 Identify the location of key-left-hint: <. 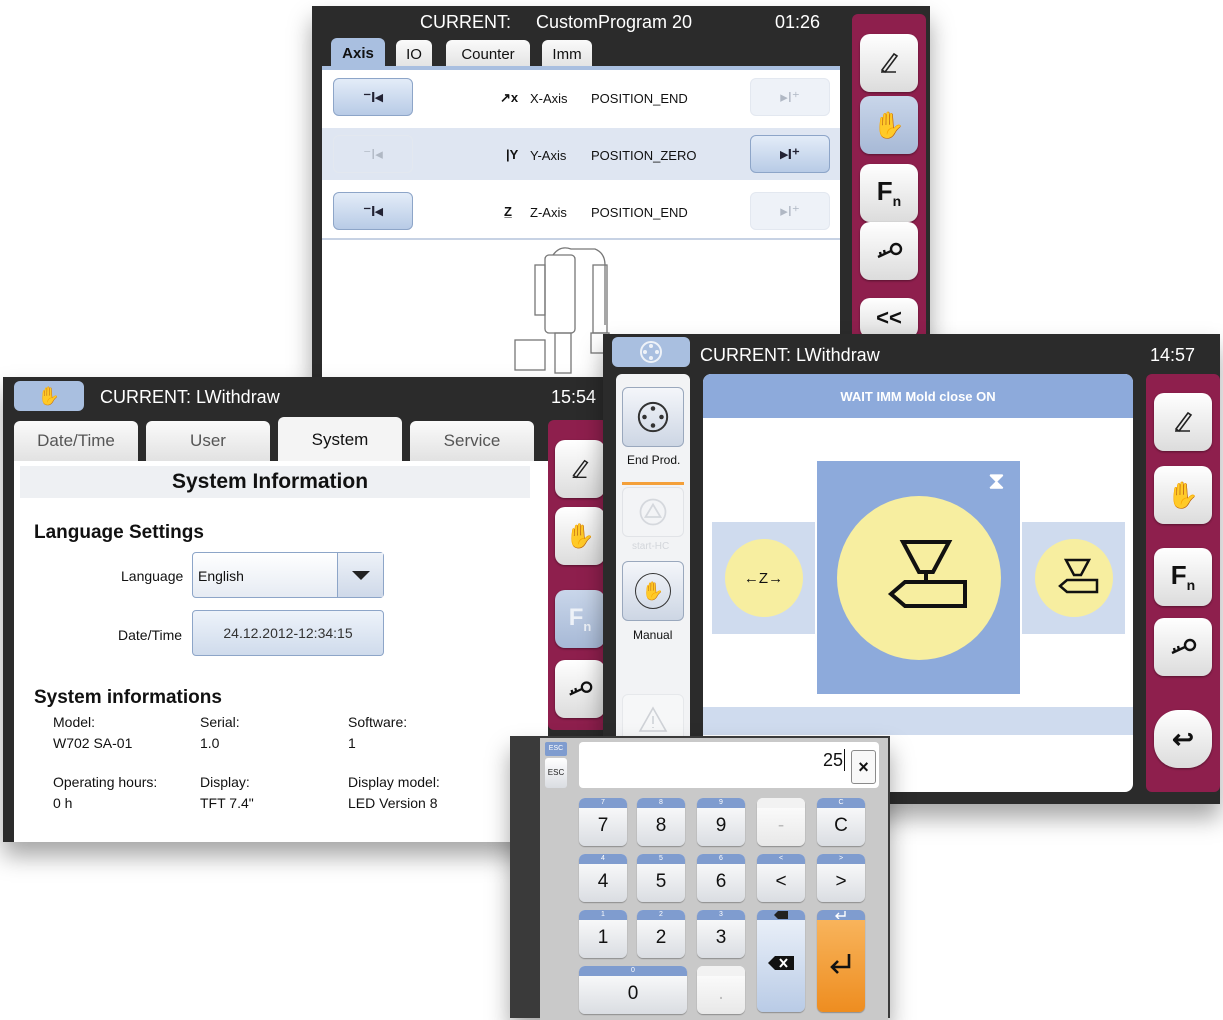
(781, 859).